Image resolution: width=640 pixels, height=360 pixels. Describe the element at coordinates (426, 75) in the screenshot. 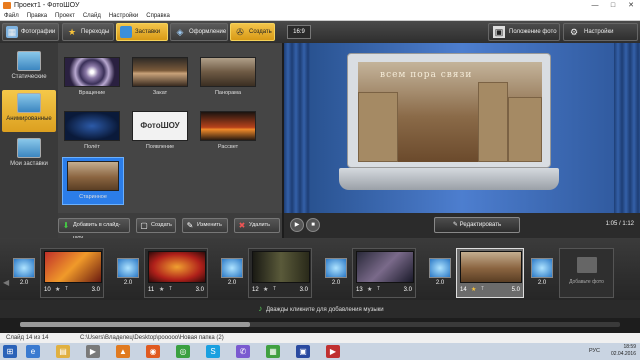

I see `preview-photo-text: всем пора связи` at that location.